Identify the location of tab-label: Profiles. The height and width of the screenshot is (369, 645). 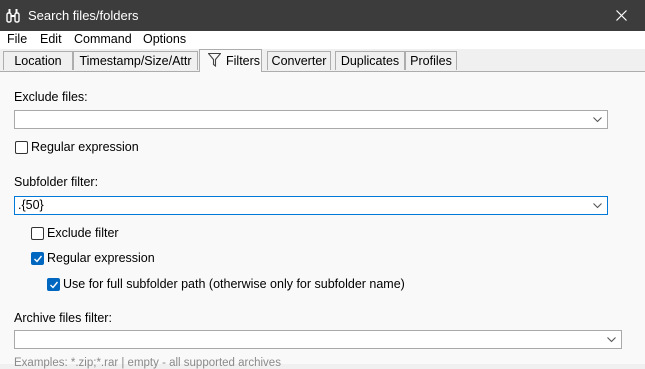
(431, 61).